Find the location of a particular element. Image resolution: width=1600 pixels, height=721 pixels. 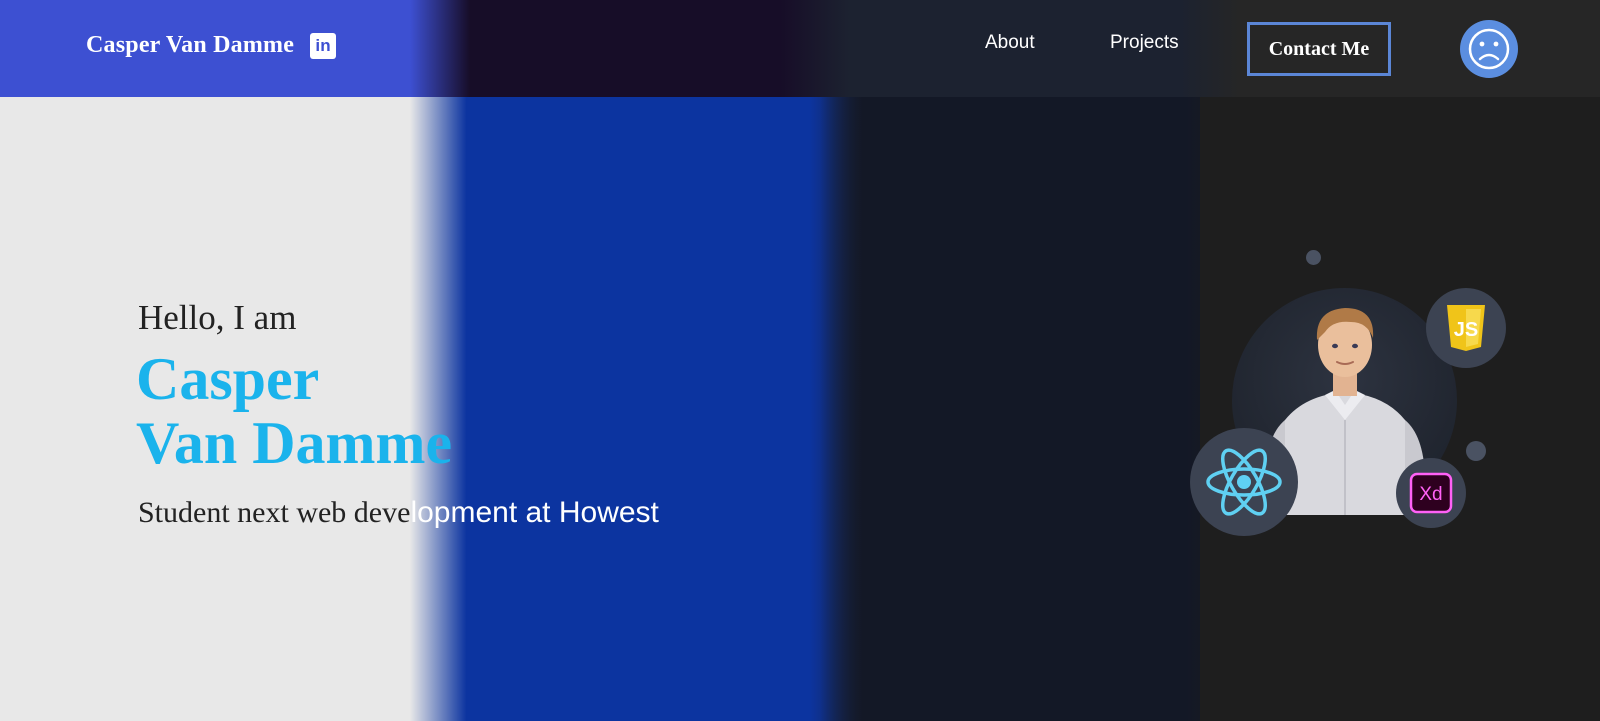

hero-name-line2: Van Damme is located at coordinates (294, 443).